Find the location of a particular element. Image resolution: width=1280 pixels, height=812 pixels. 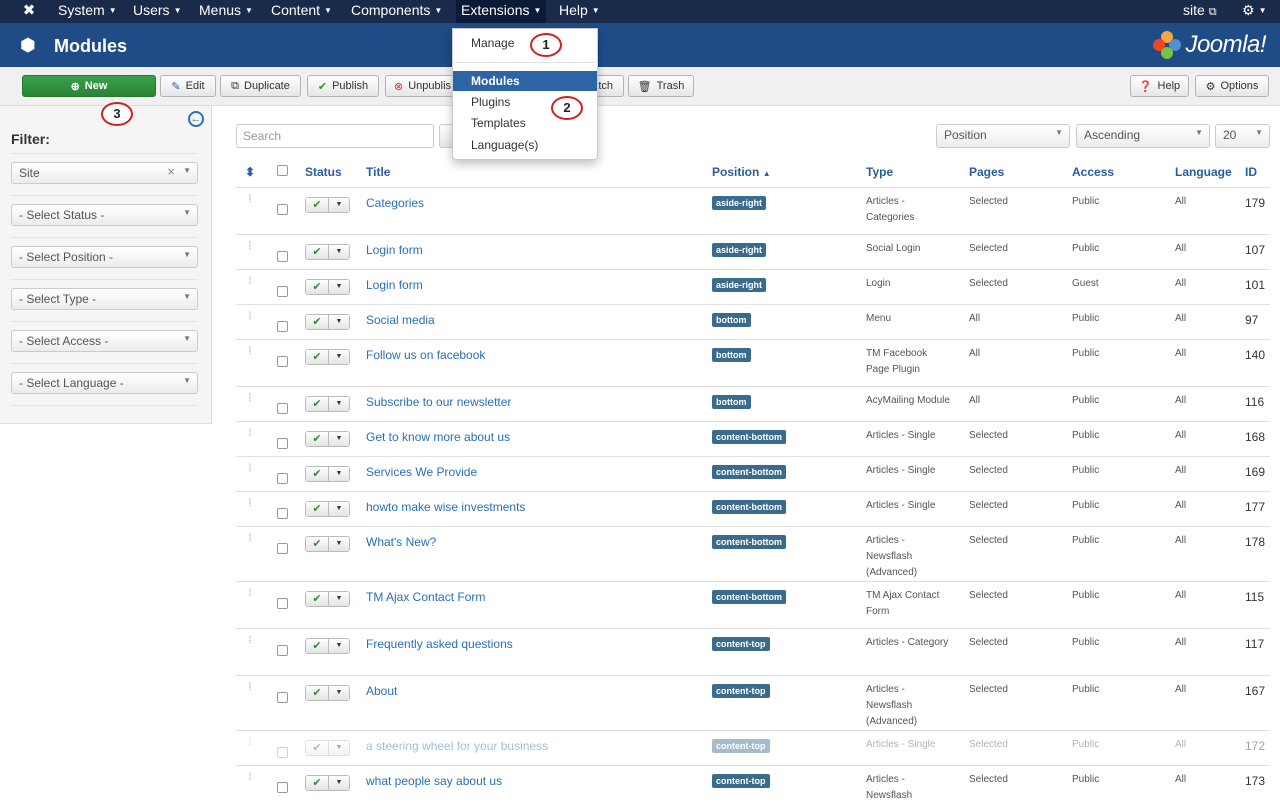

language-header: Language is located at coordinates (1206, 173).